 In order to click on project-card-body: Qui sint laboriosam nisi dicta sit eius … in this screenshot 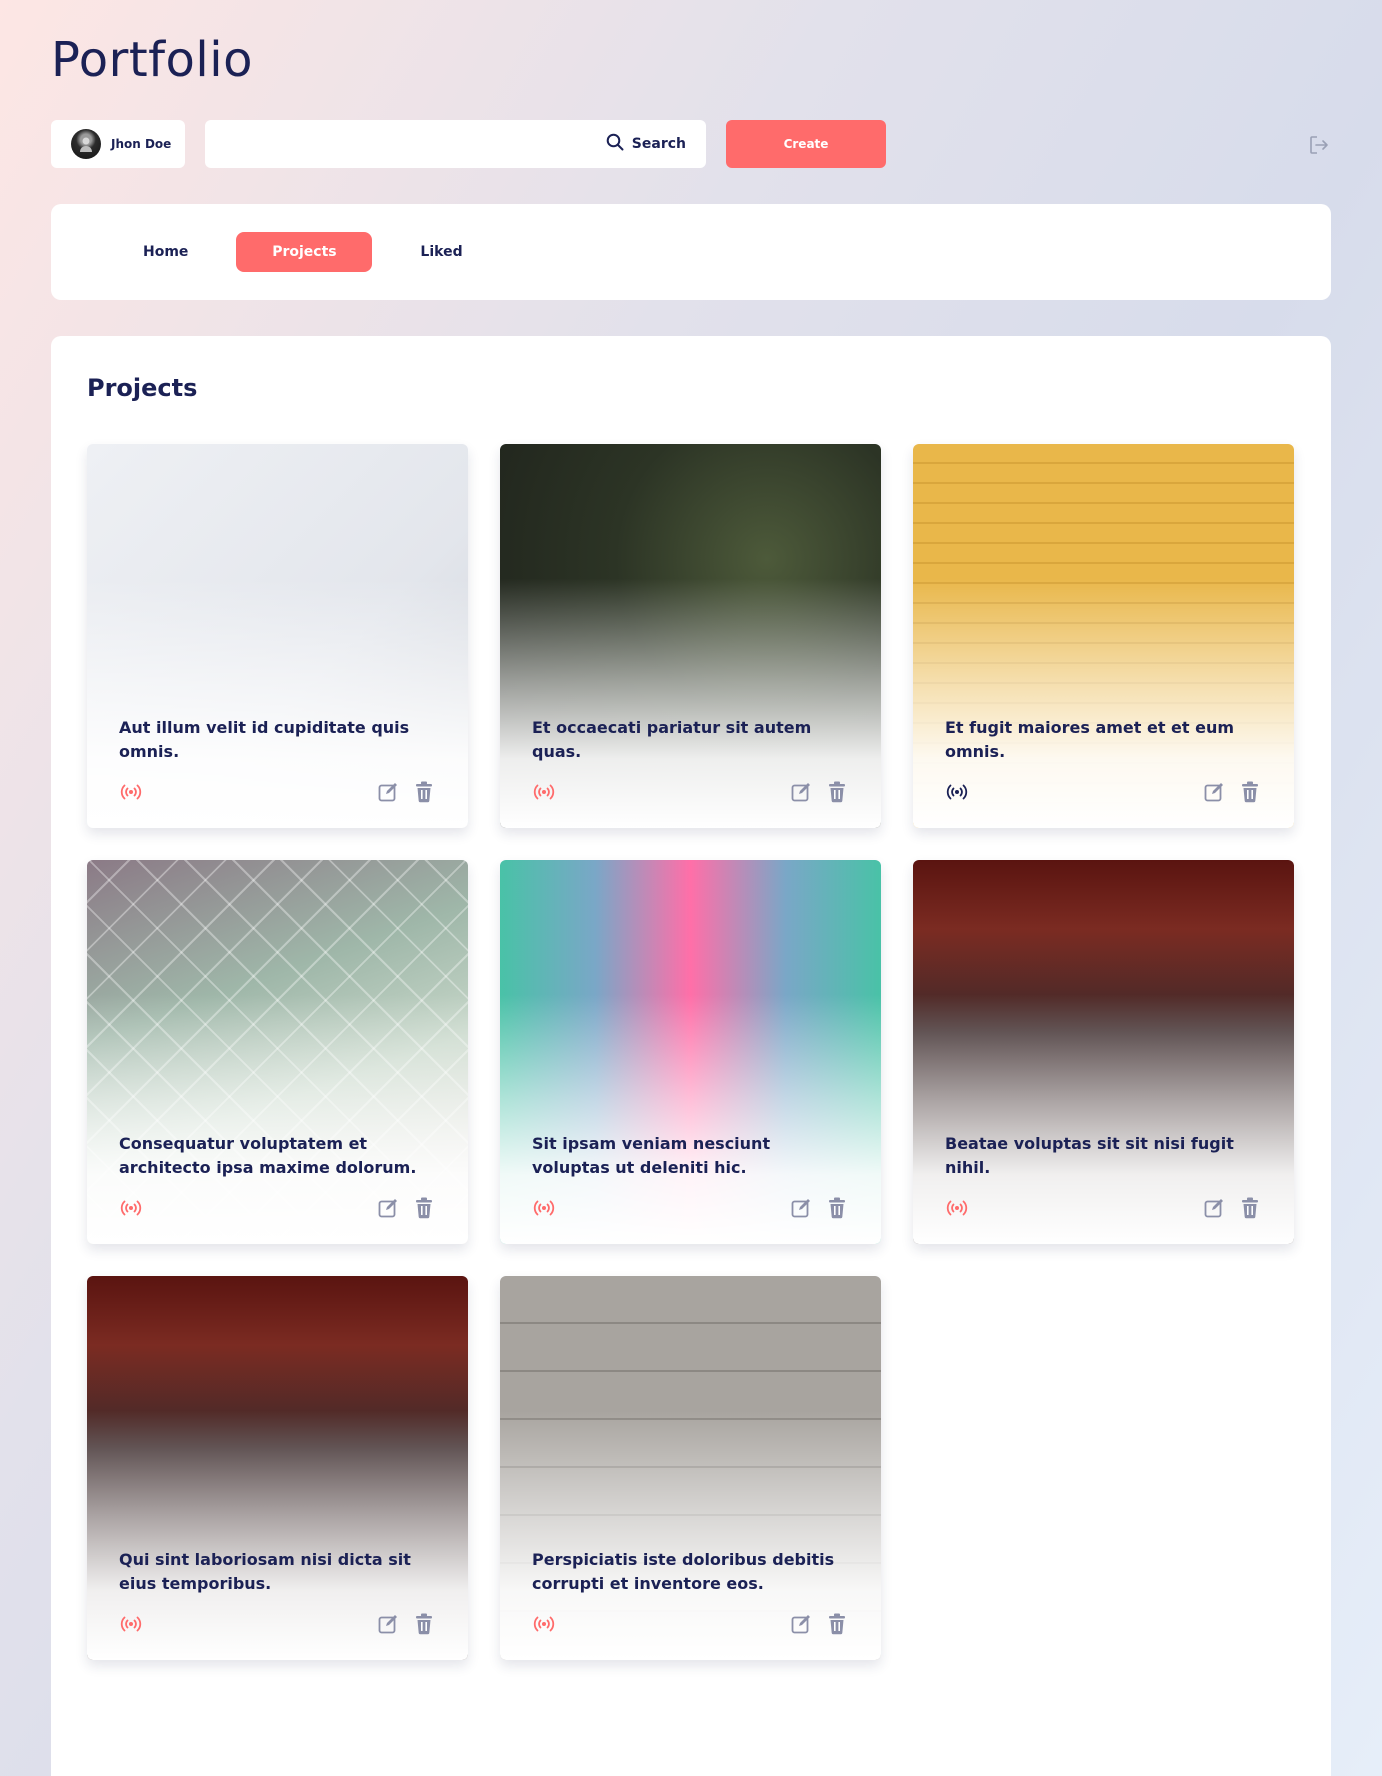, I will do `click(277, 1592)`.